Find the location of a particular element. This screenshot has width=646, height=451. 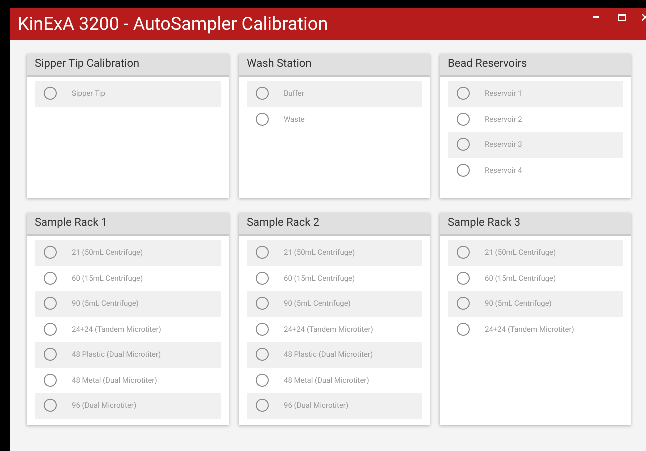

window-title: KinExA 3200 - AutoSampler Calibration is located at coordinates (173, 24).